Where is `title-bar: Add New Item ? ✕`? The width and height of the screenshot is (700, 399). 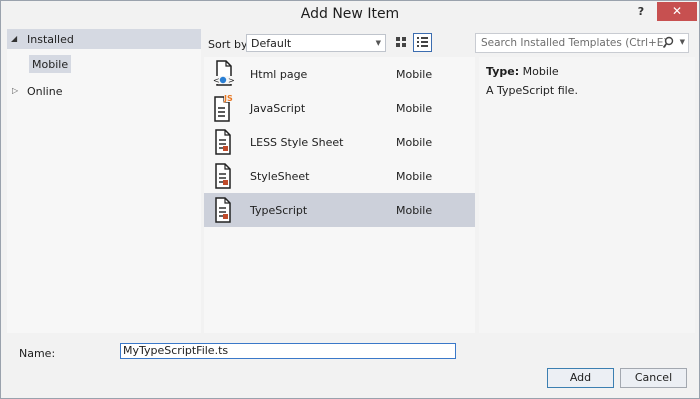
title-bar: Add New Item ? ✕ is located at coordinates (350, 14).